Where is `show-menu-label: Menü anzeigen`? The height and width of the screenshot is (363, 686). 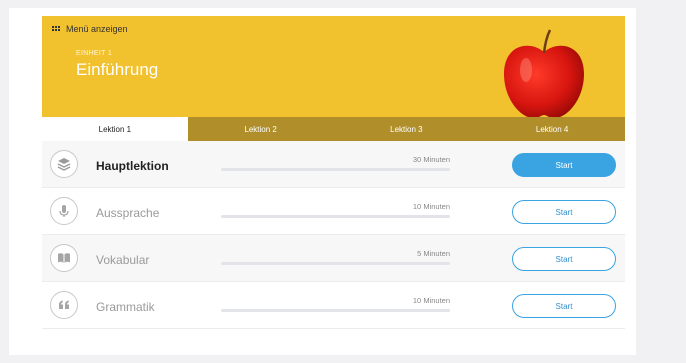
show-menu-label: Menü anzeigen is located at coordinates (97, 29).